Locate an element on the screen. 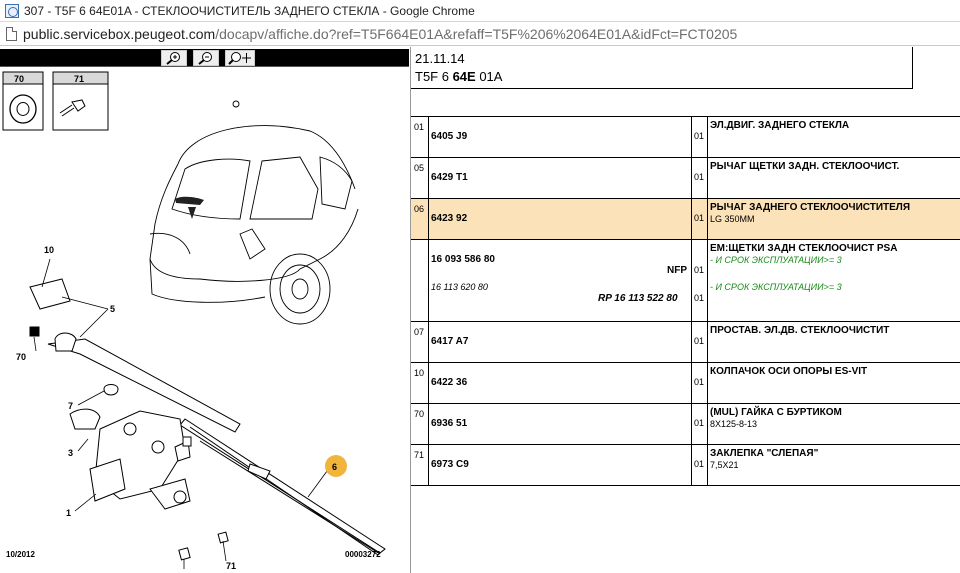 This screenshot has height=573, width=960. zoom-pan-button is located at coordinates (240, 58).